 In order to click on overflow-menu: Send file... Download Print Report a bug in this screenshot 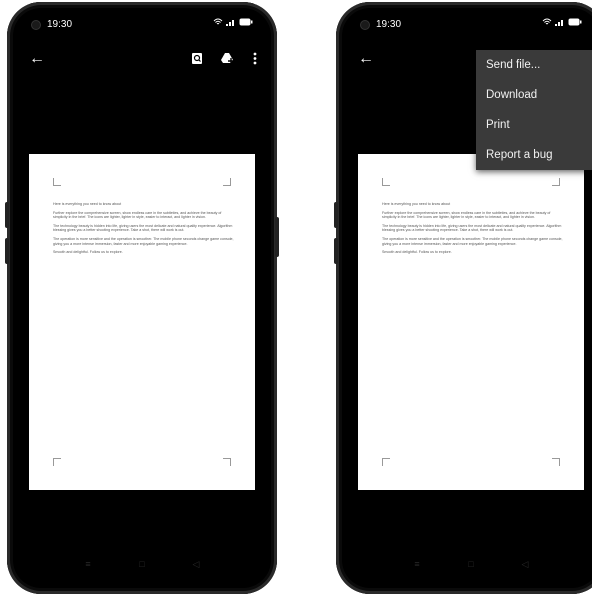, I will do `click(534, 110)`.